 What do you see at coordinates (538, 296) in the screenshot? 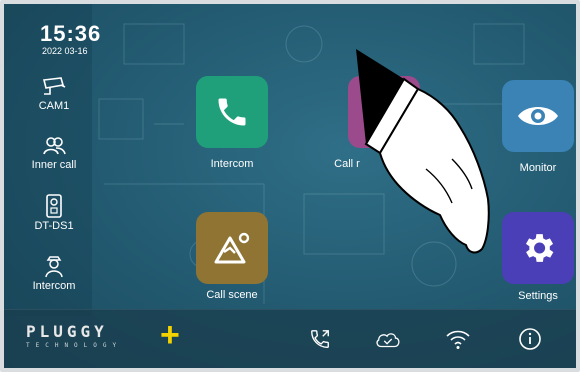
I see `settings-app-label: Settings` at bounding box center [538, 296].